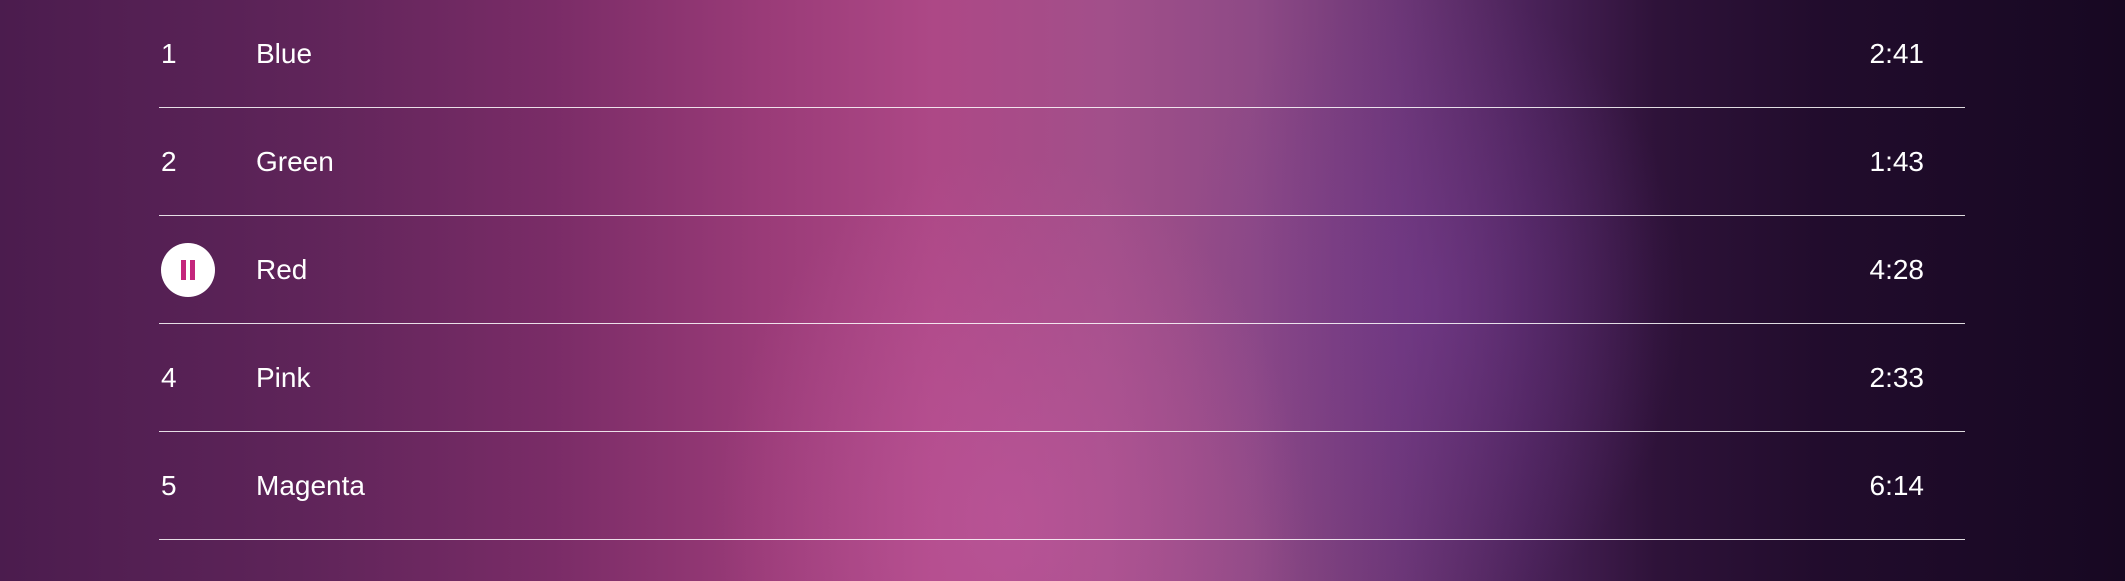 The image size is (2125, 581). What do you see at coordinates (282, 269) in the screenshot?
I see `track-title: Red` at bounding box center [282, 269].